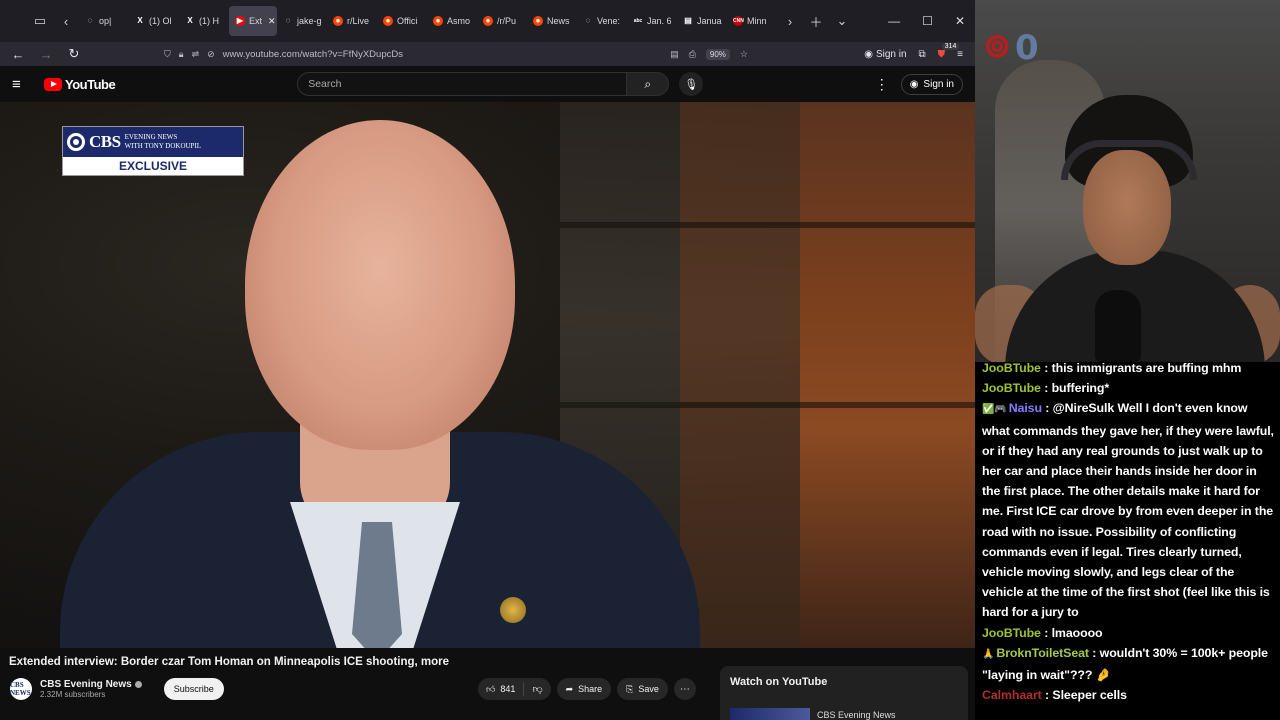  I want to click on related-thumbnail, so click(770, 714).